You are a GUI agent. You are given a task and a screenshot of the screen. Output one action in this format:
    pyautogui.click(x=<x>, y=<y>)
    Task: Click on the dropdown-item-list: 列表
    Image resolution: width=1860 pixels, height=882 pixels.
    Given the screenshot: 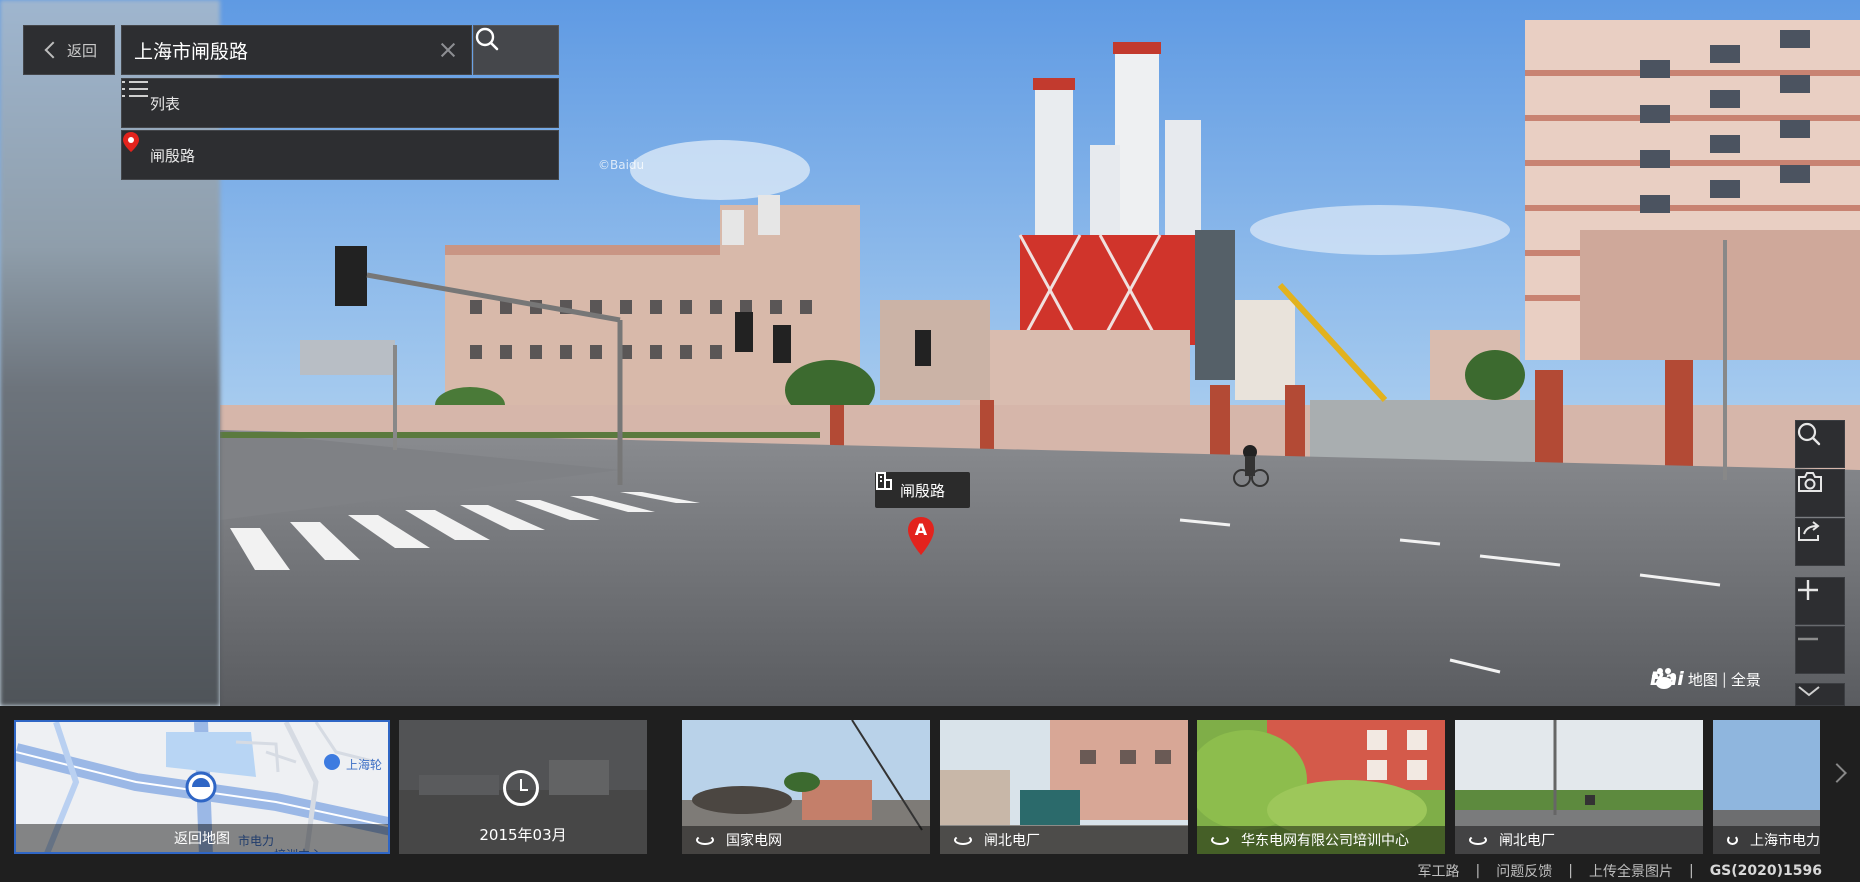 What is the action you would take?
    pyautogui.click(x=340, y=103)
    